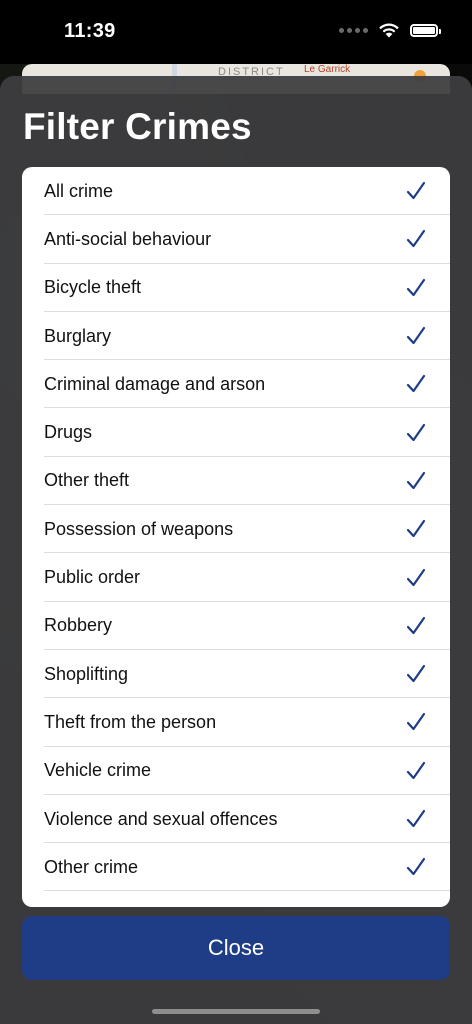 Image resolution: width=472 pixels, height=1024 pixels. What do you see at coordinates (236, 722) in the screenshot?
I see `filter-row-11: Theft from the person` at bounding box center [236, 722].